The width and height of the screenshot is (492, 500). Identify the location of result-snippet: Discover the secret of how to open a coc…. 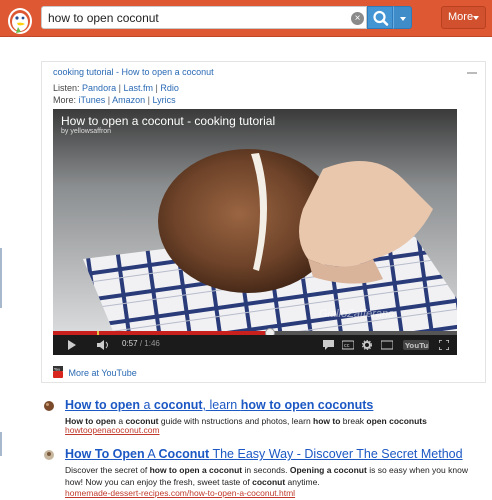
(275, 476).